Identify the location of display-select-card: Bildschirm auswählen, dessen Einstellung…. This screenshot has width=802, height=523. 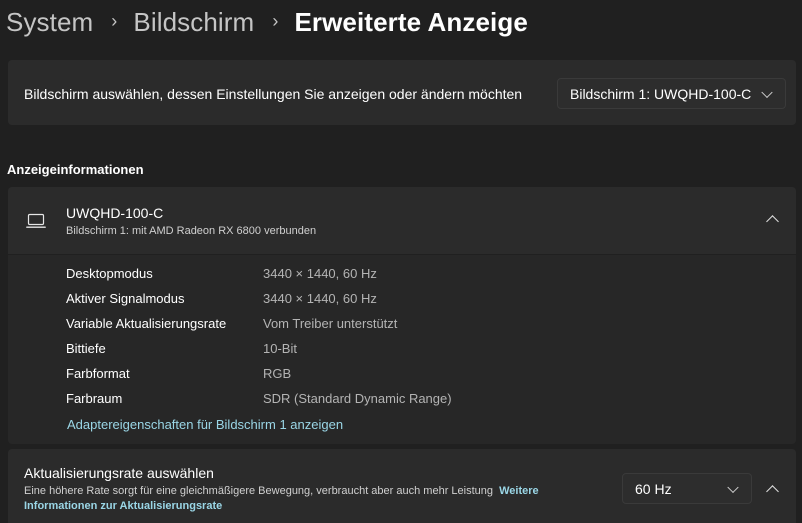
(402, 92).